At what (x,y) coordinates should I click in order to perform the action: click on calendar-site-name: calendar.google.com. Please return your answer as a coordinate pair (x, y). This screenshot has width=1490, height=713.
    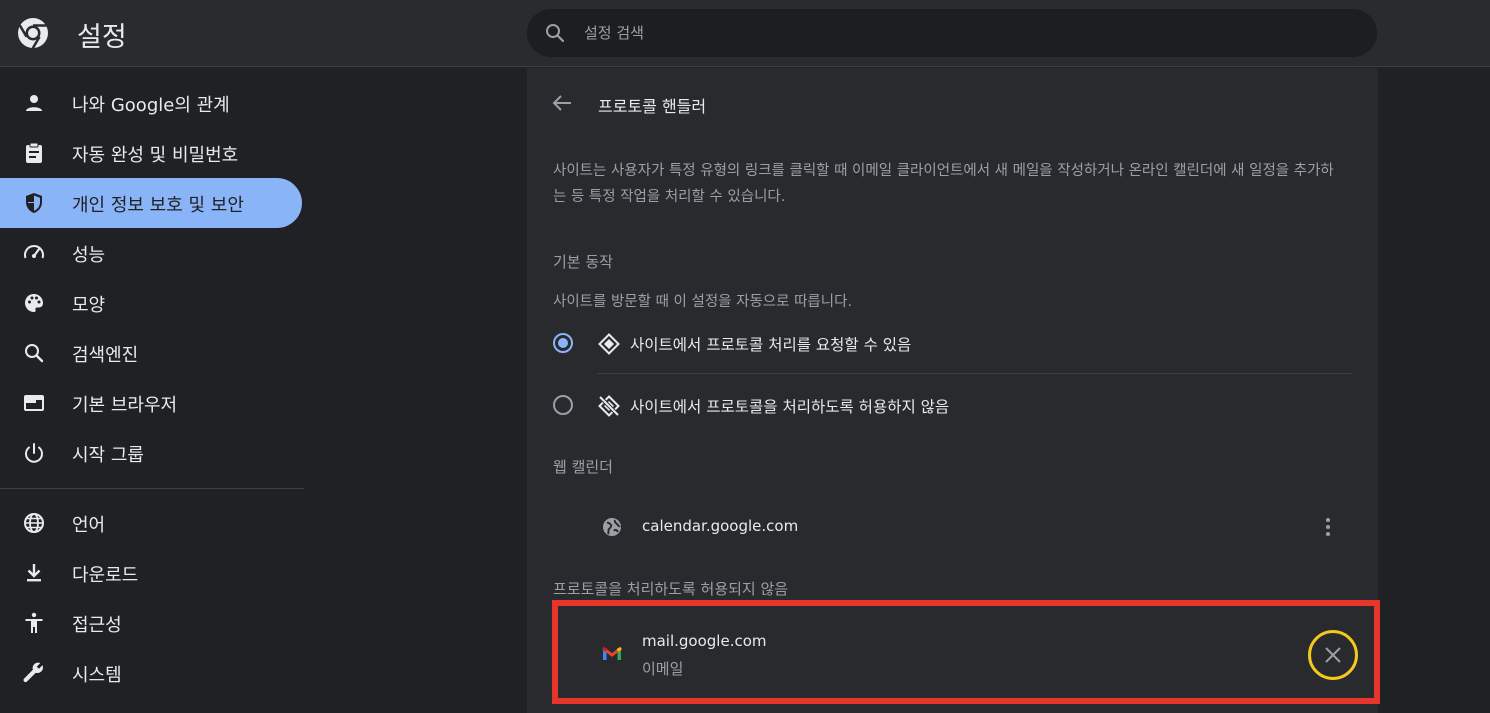
    Looking at the image, I should click on (720, 526).